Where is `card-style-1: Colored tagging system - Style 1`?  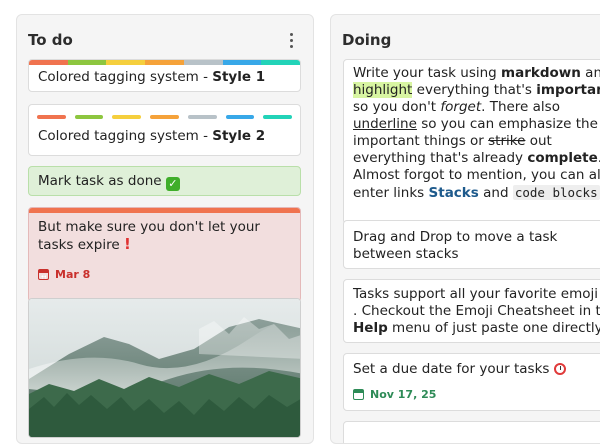 card-style-1: Colored tagging system - Style 1 is located at coordinates (164, 75).